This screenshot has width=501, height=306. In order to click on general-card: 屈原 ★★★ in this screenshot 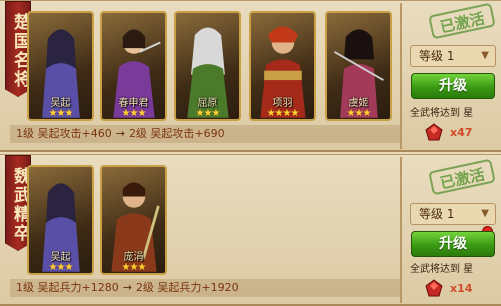, I will do `click(207, 66)`.